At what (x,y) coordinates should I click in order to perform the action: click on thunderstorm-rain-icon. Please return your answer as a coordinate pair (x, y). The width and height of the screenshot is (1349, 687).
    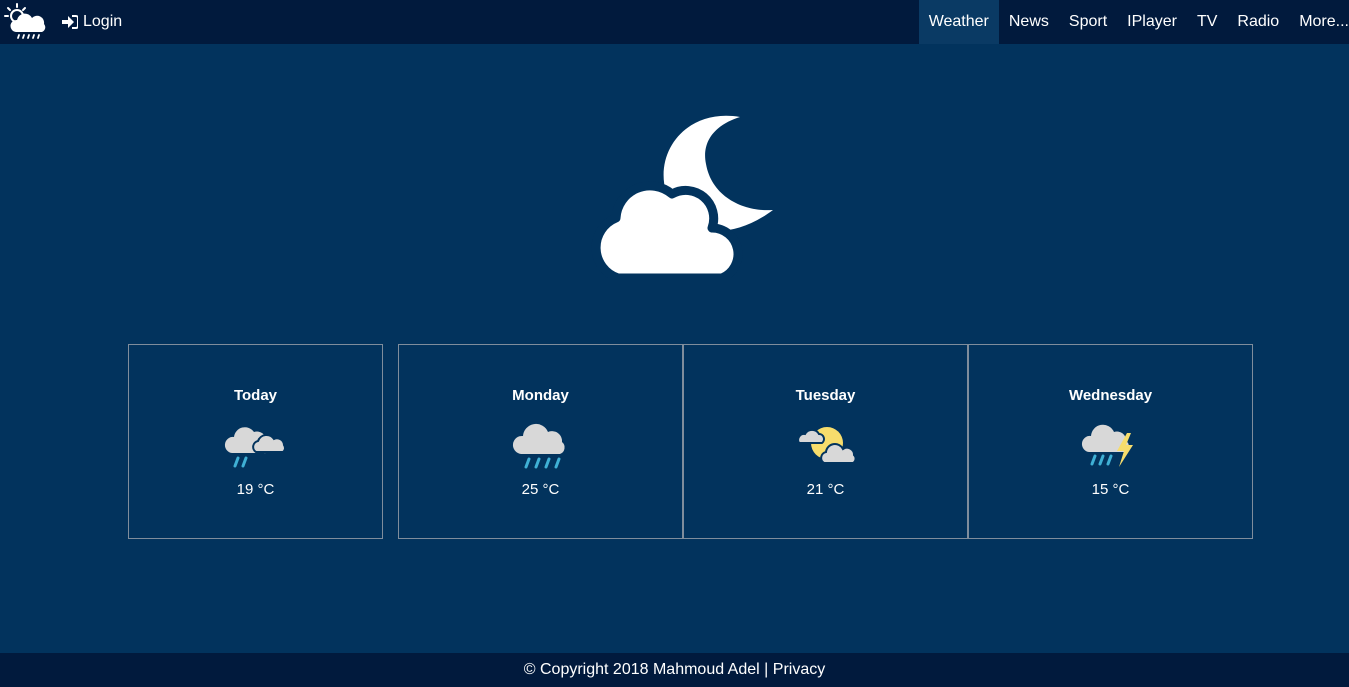
    Looking at the image, I should click on (1107, 445).